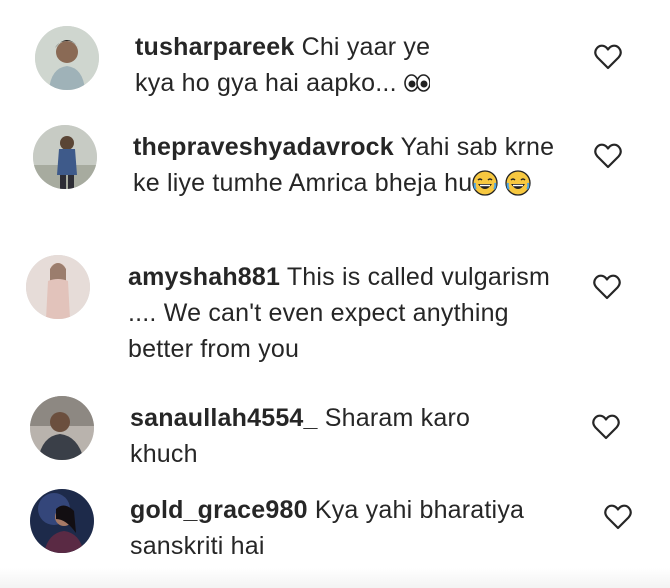  I want to click on comment-text: sanaullah4554_ Sharam karo khuch, so click(330, 436).